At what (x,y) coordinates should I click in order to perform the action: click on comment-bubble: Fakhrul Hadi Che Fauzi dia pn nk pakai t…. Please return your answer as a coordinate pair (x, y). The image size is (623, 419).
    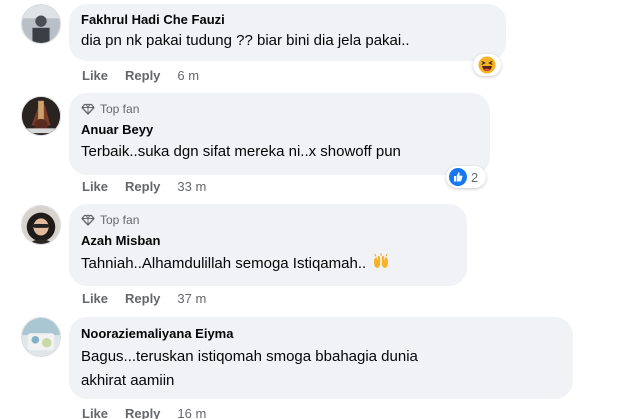
    Looking at the image, I should click on (287, 32).